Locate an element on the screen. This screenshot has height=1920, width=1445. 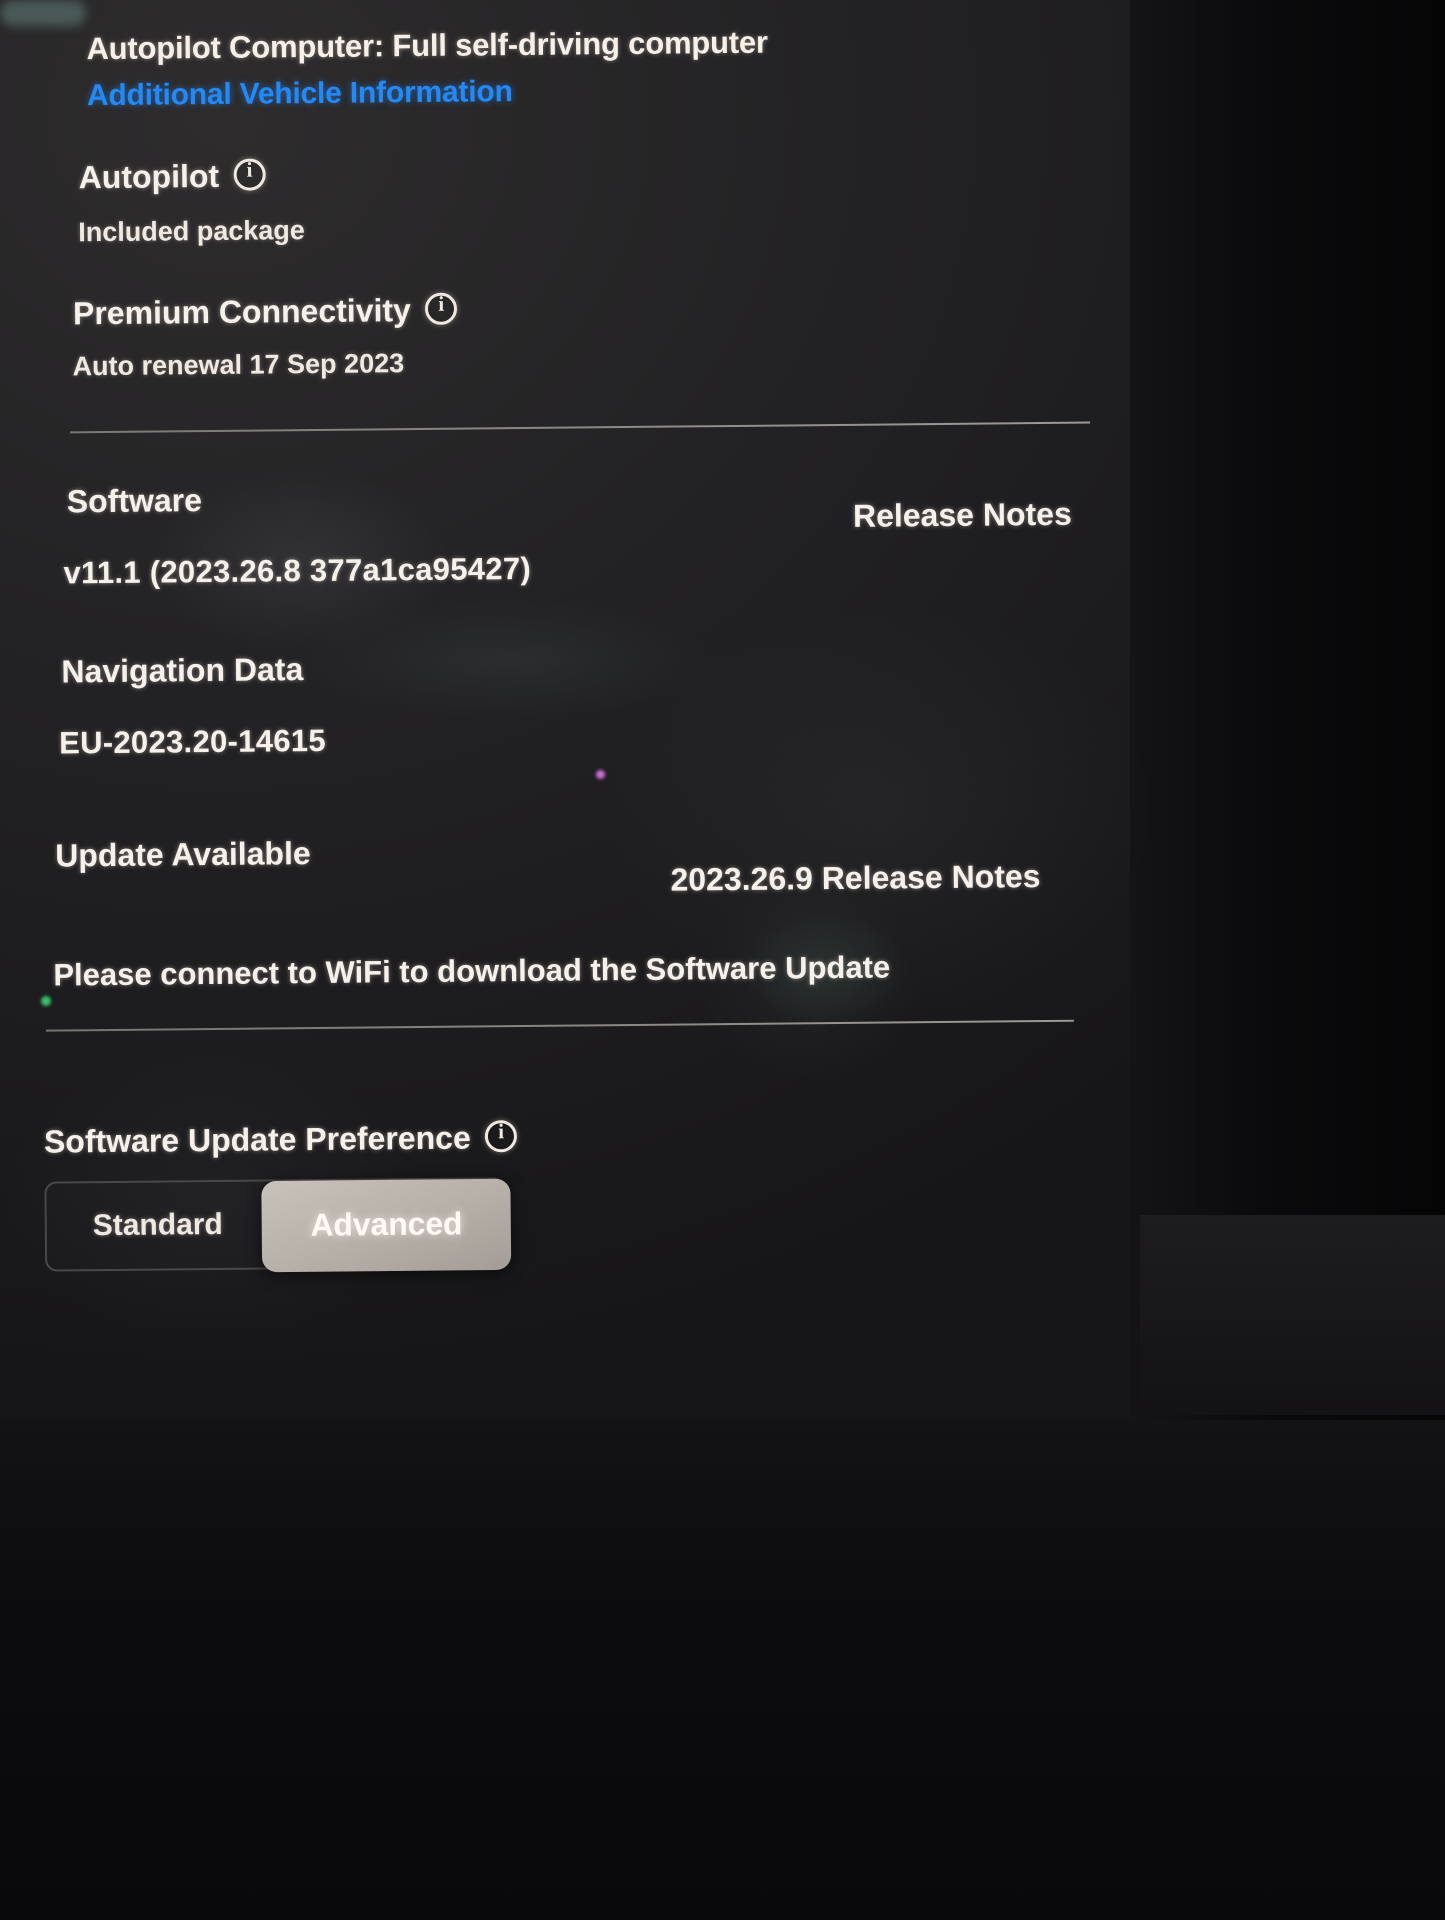
navigation-data-value: EU-2023.20-14615 is located at coordinates (192, 741).